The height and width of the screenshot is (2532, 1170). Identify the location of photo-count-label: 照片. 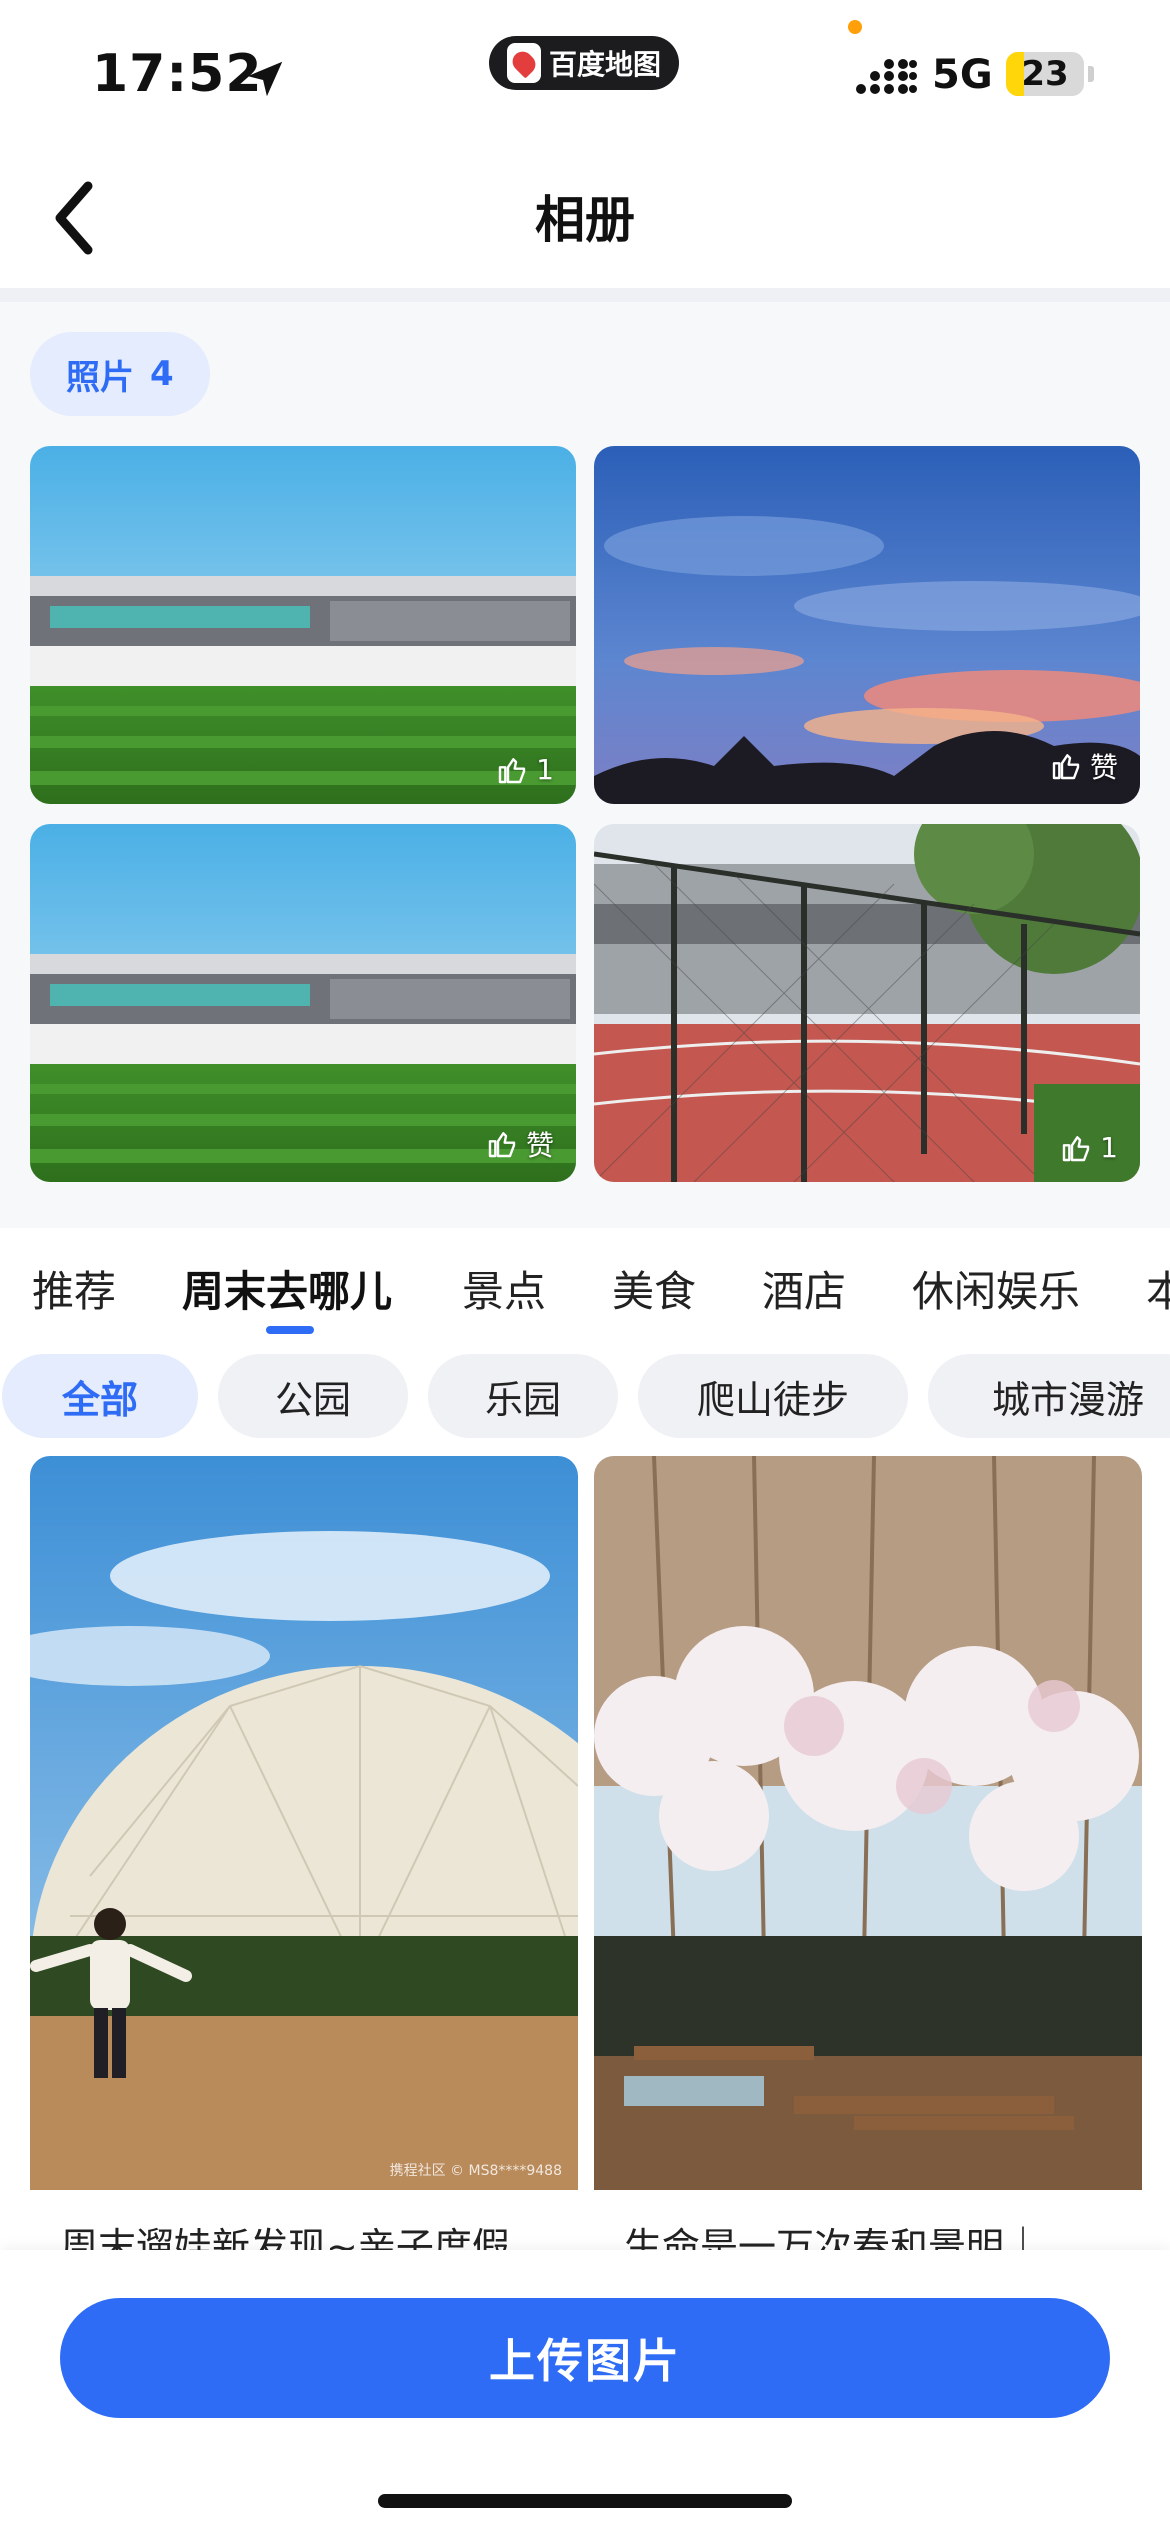
(100, 377).